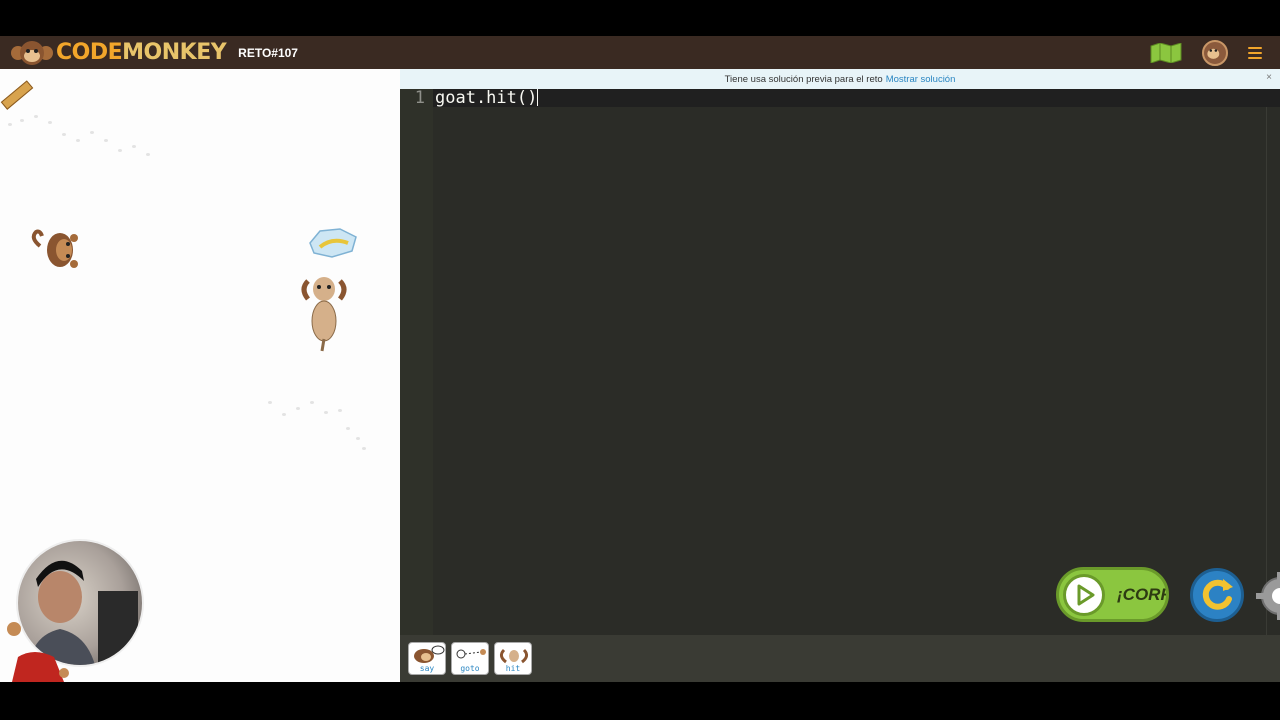  I want to click on challenge-number: RETO#107, so click(268, 52).